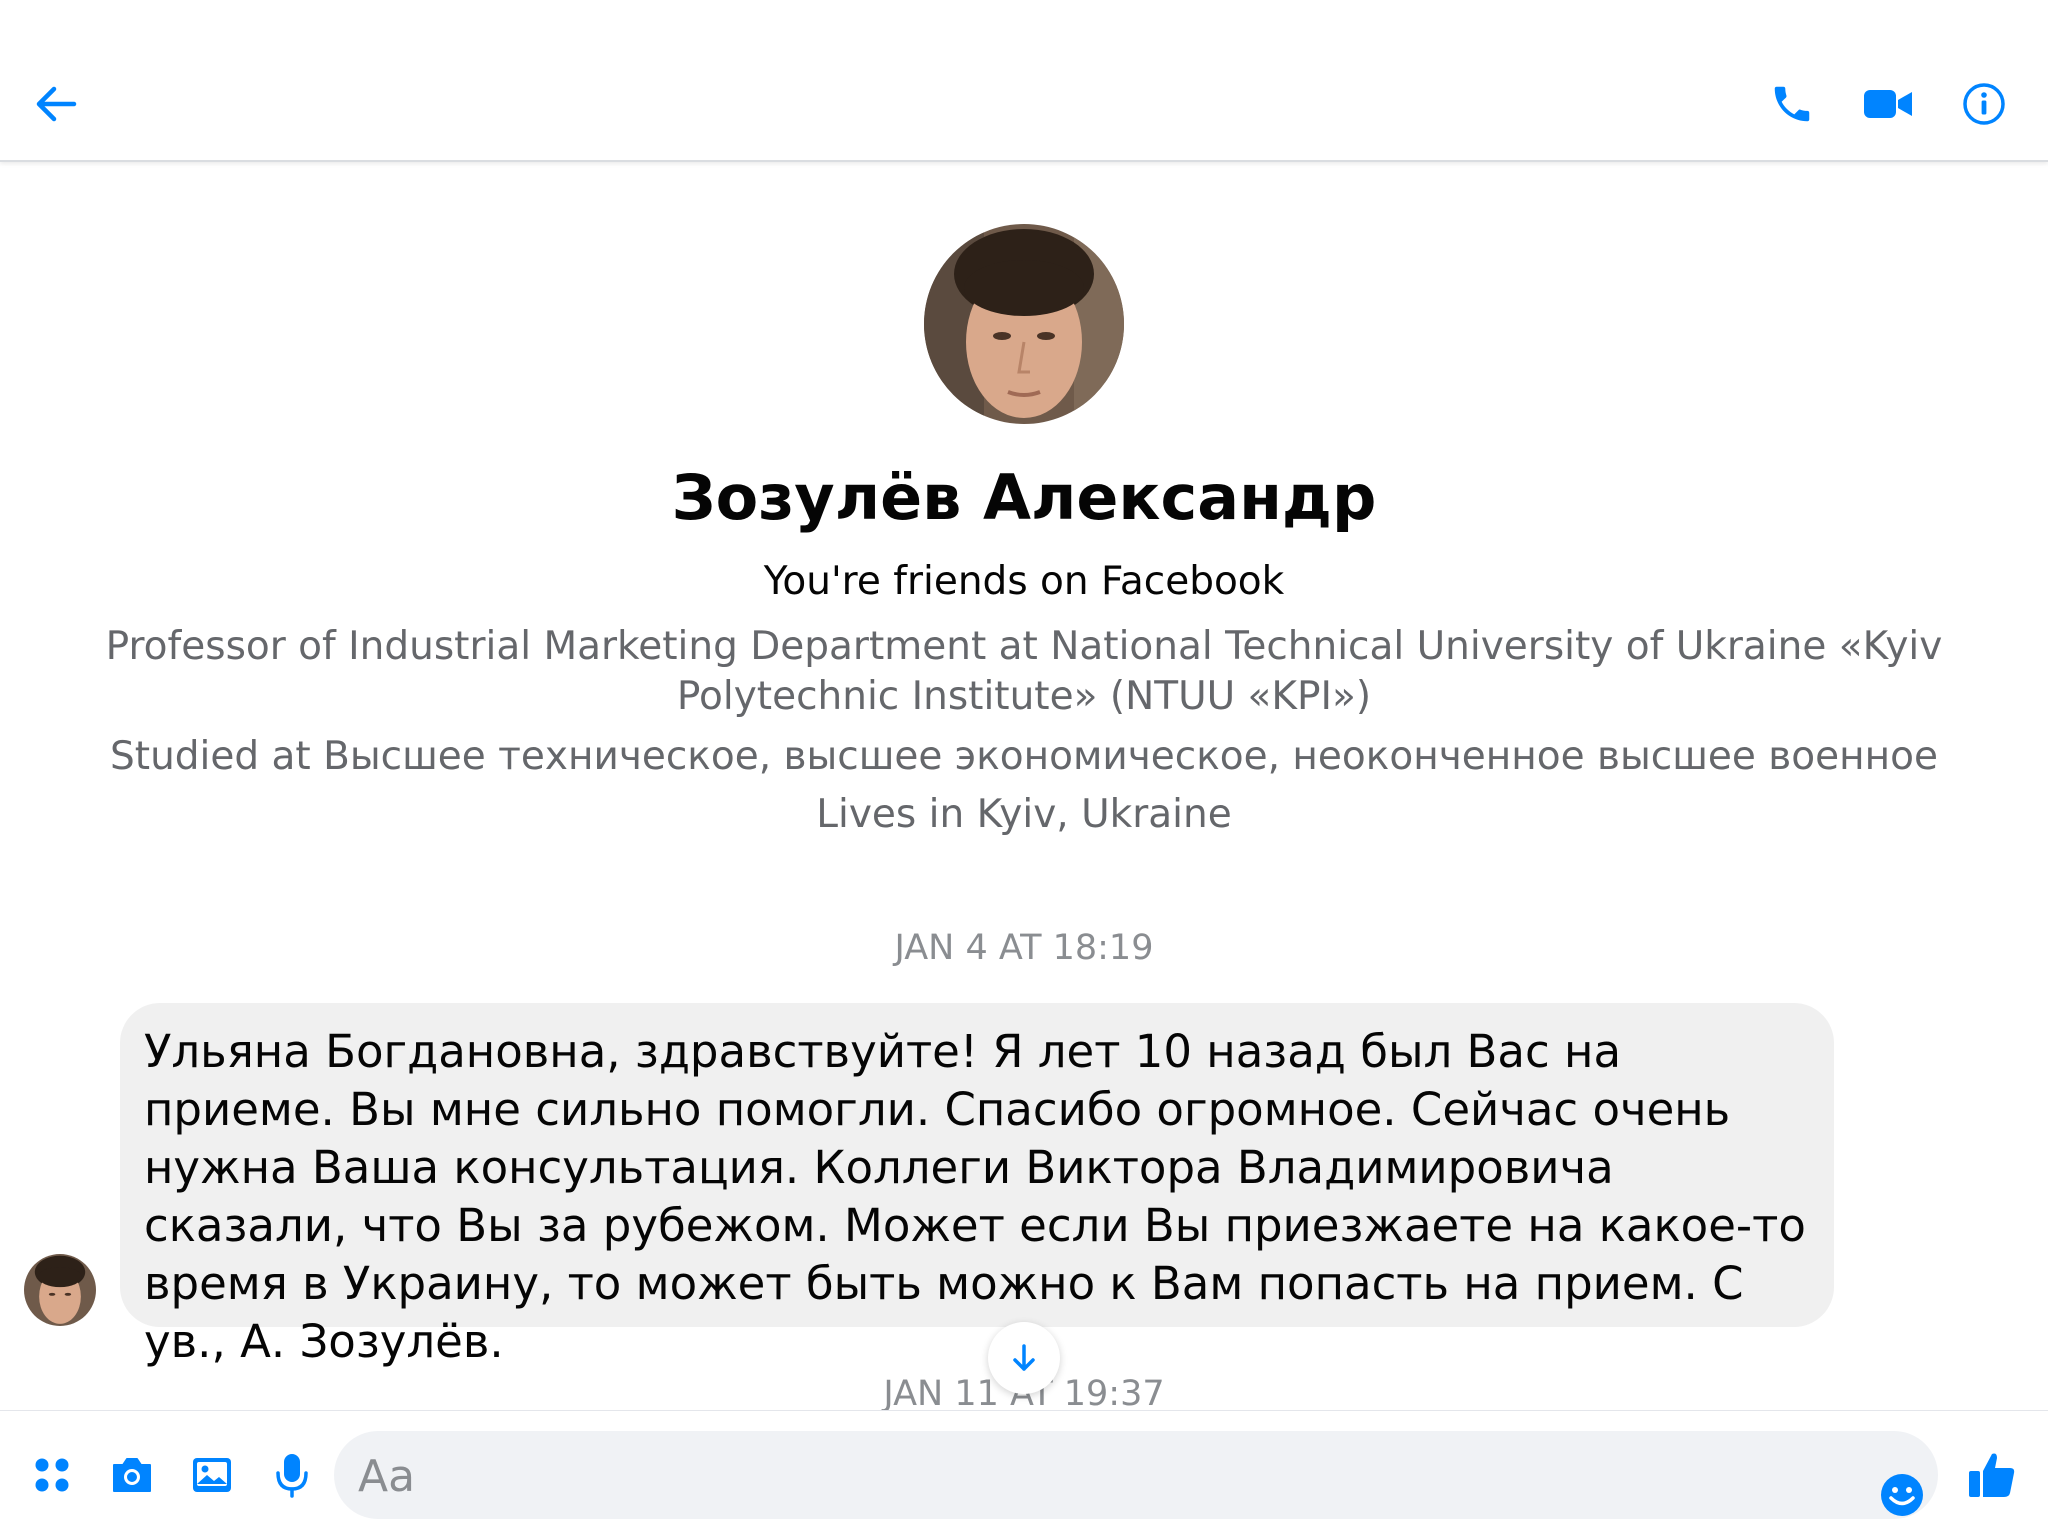 Image resolution: width=2048 pixels, height=1537 pixels. Describe the element at coordinates (1024, 81) in the screenshot. I see `conversation-header` at that location.